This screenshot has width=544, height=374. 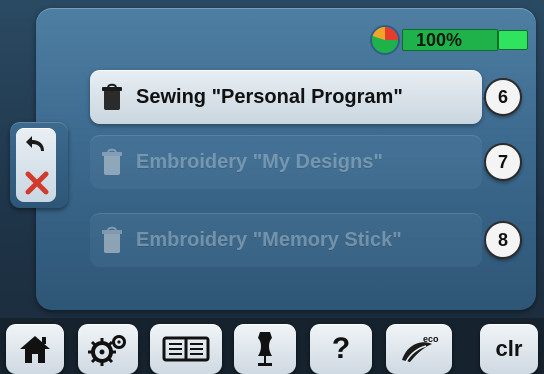 I want to click on percent-label: 100%, so click(x=439, y=40).